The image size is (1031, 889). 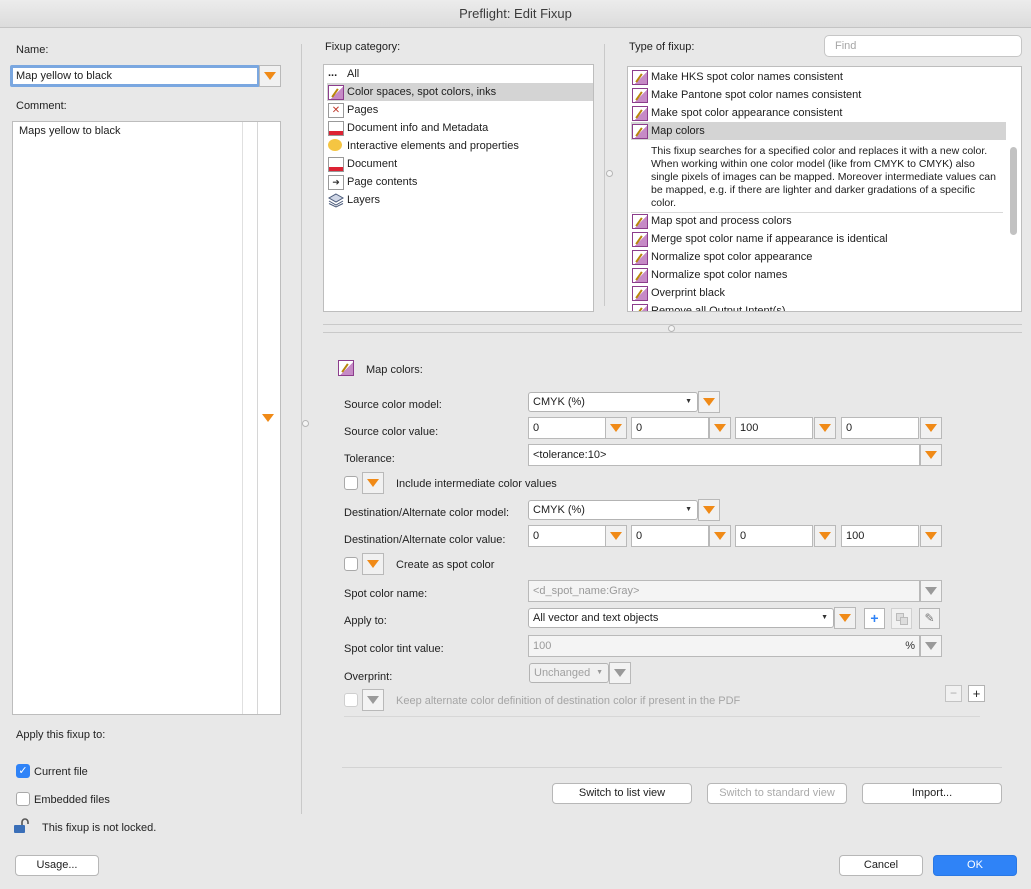 I want to click on unlocked-padlock-icon, so click(x=22, y=826).